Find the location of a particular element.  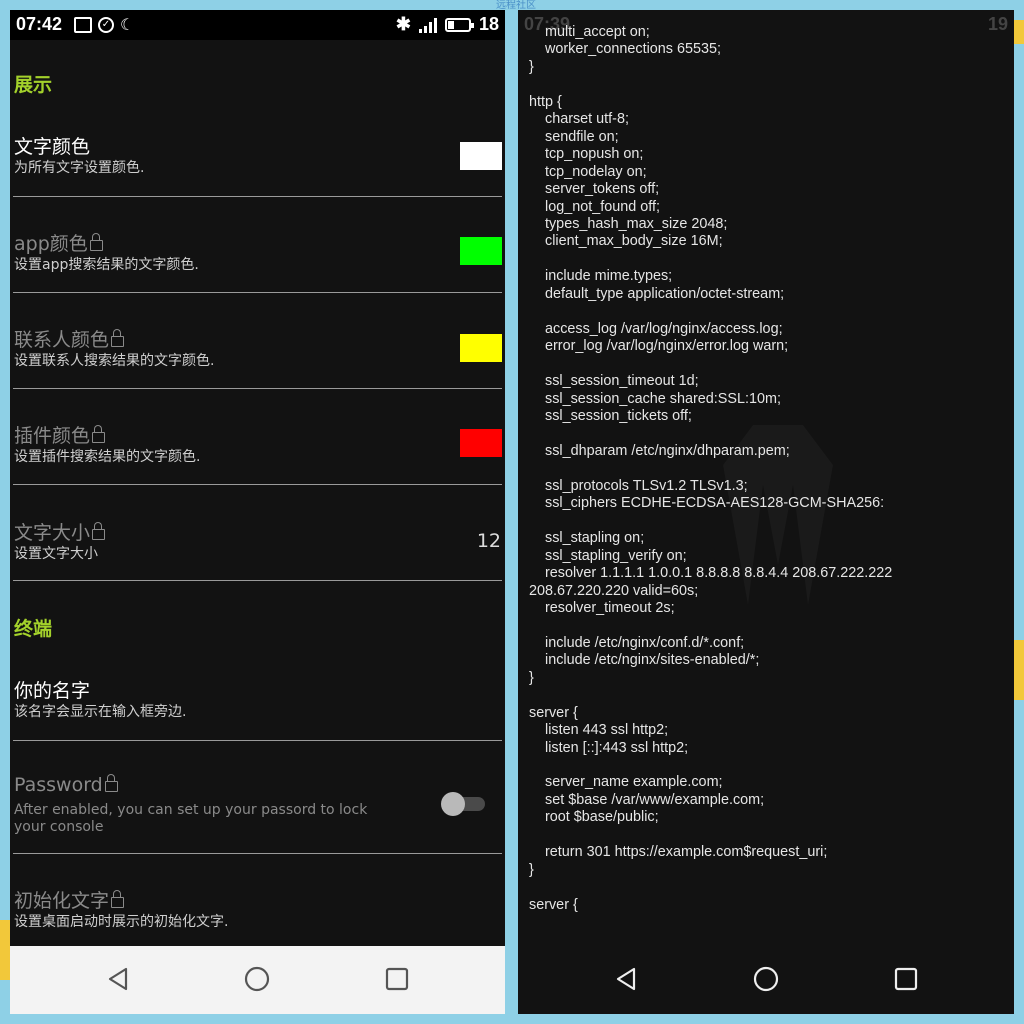

pref-title-text: 文字大小 is located at coordinates (52, 533).